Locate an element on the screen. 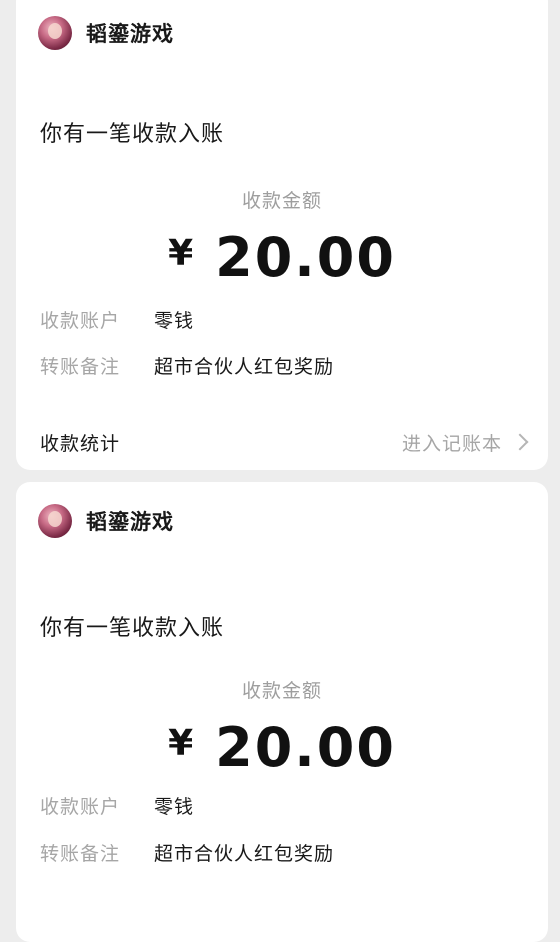 The height and width of the screenshot is (942, 560). receipt-stats-link: 收款统计 is located at coordinates (80, 442).